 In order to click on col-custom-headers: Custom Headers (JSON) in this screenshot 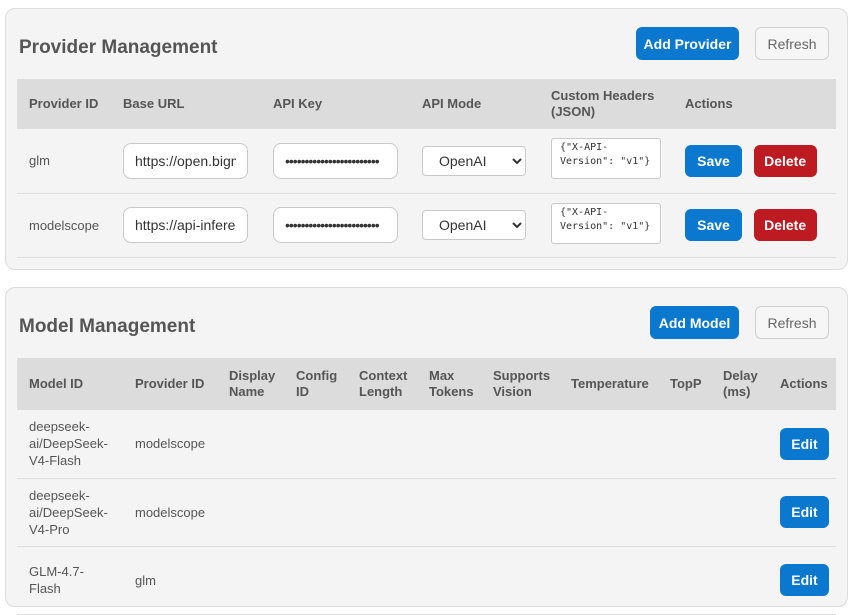, I will do `click(606, 104)`.